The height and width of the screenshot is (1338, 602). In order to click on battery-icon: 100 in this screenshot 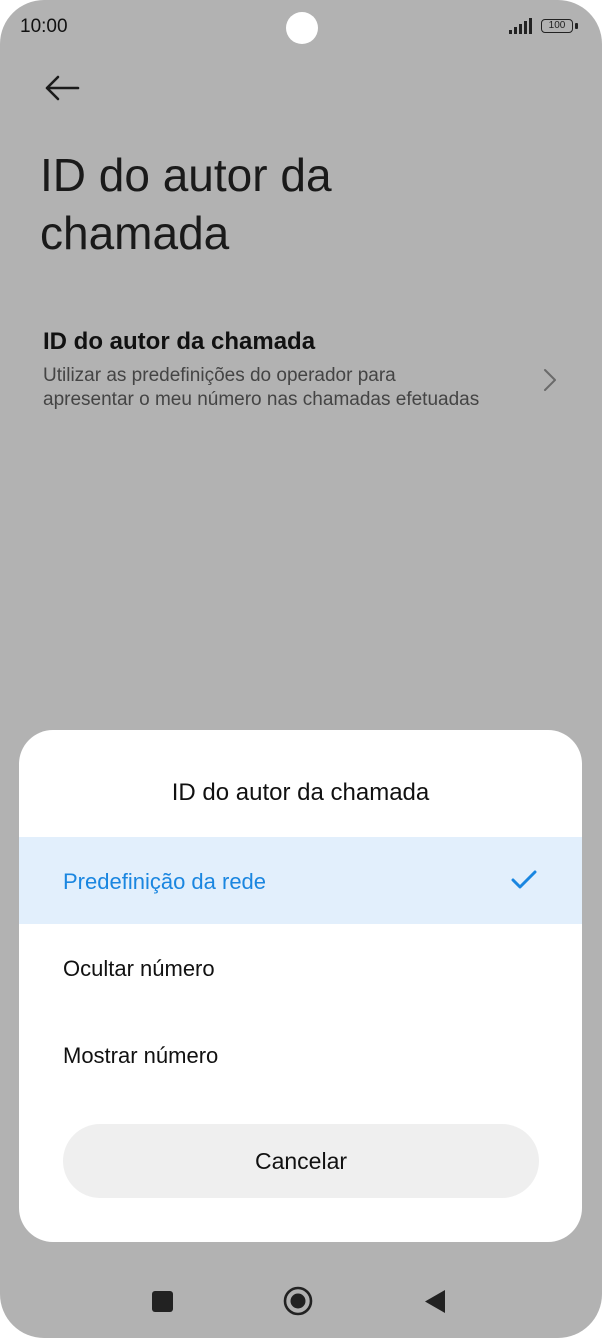, I will do `click(557, 26)`.